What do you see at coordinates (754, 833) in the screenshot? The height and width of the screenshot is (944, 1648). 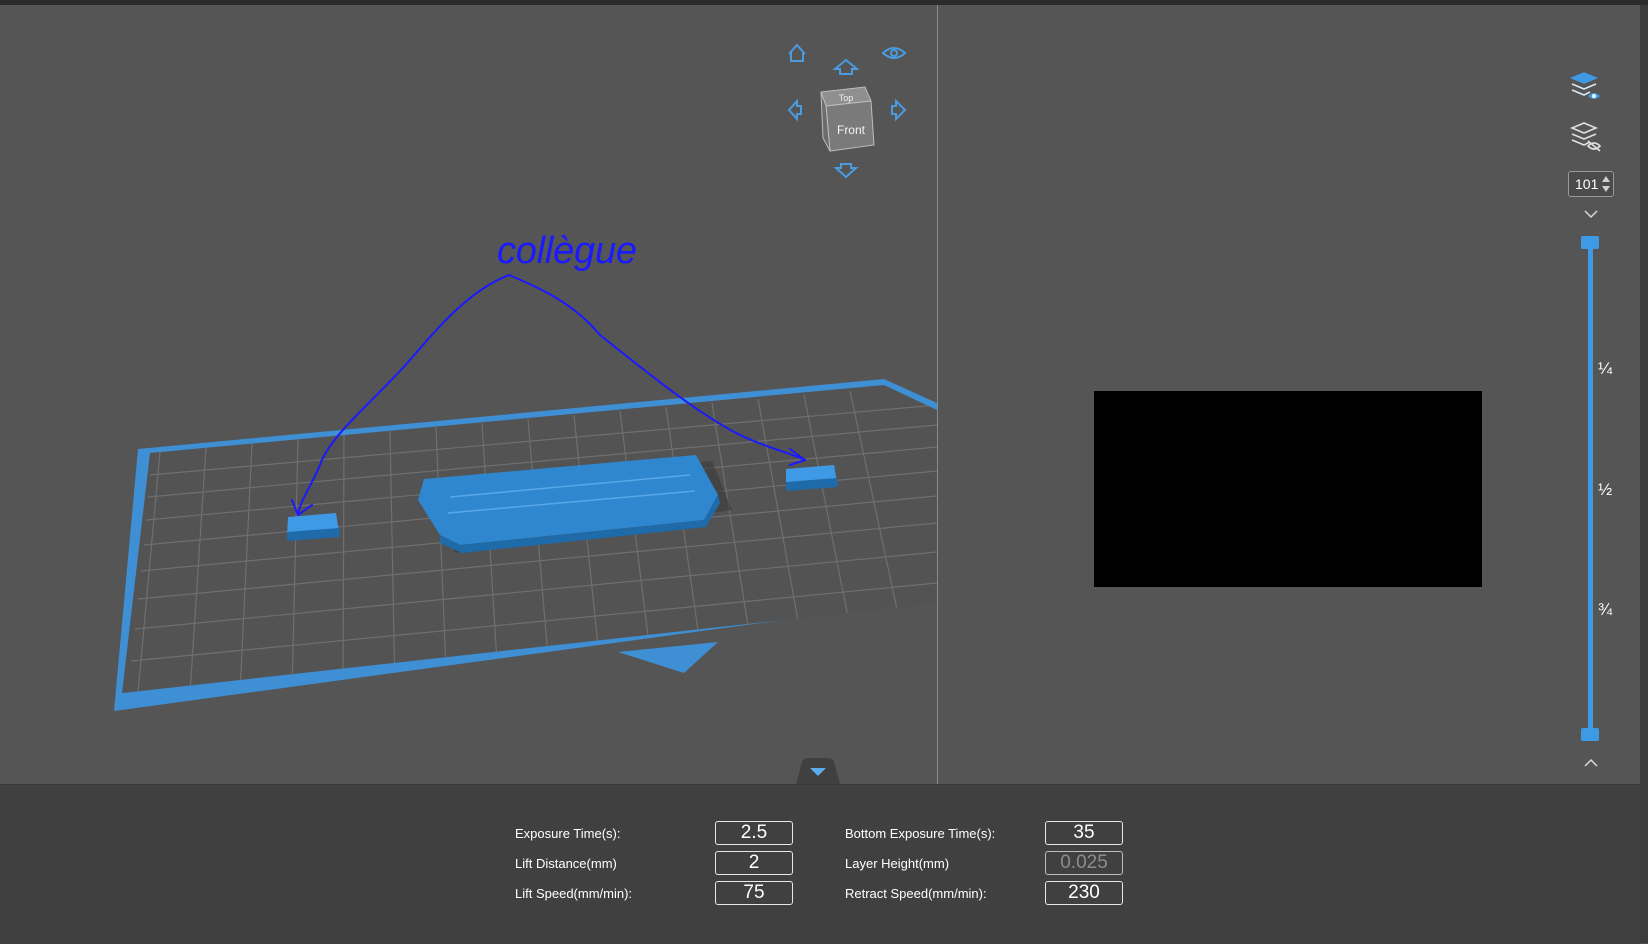 I see `exposure-time-input: 2.5` at bounding box center [754, 833].